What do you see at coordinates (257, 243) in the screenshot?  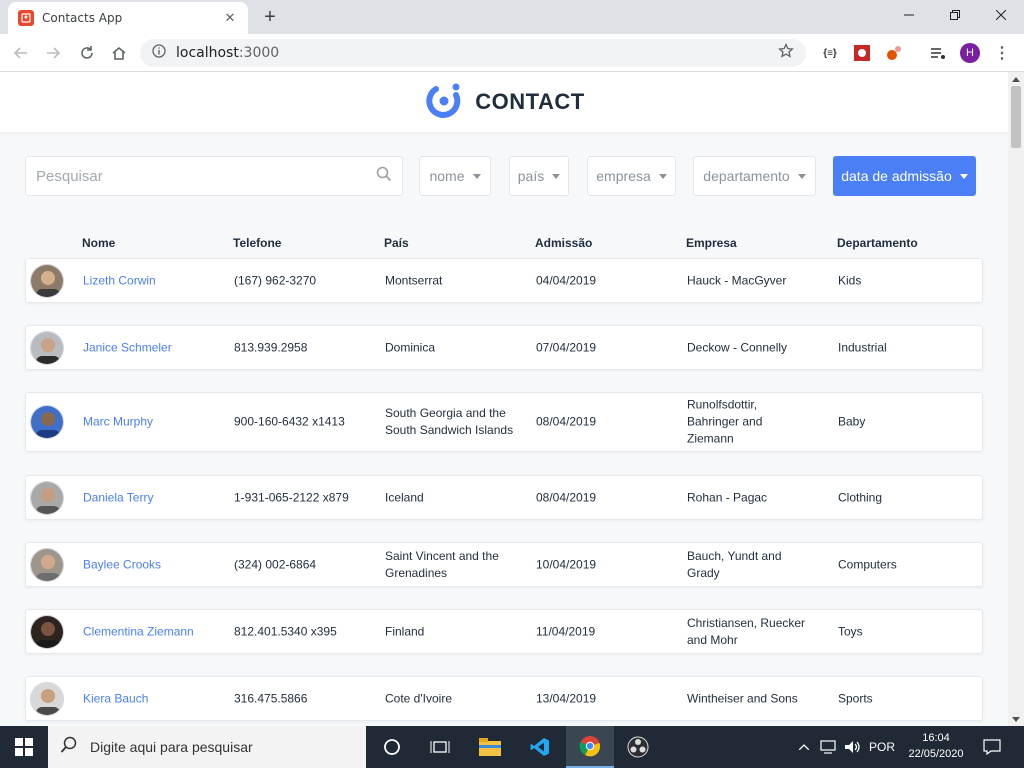 I see `column-header-phone: Telefone` at bounding box center [257, 243].